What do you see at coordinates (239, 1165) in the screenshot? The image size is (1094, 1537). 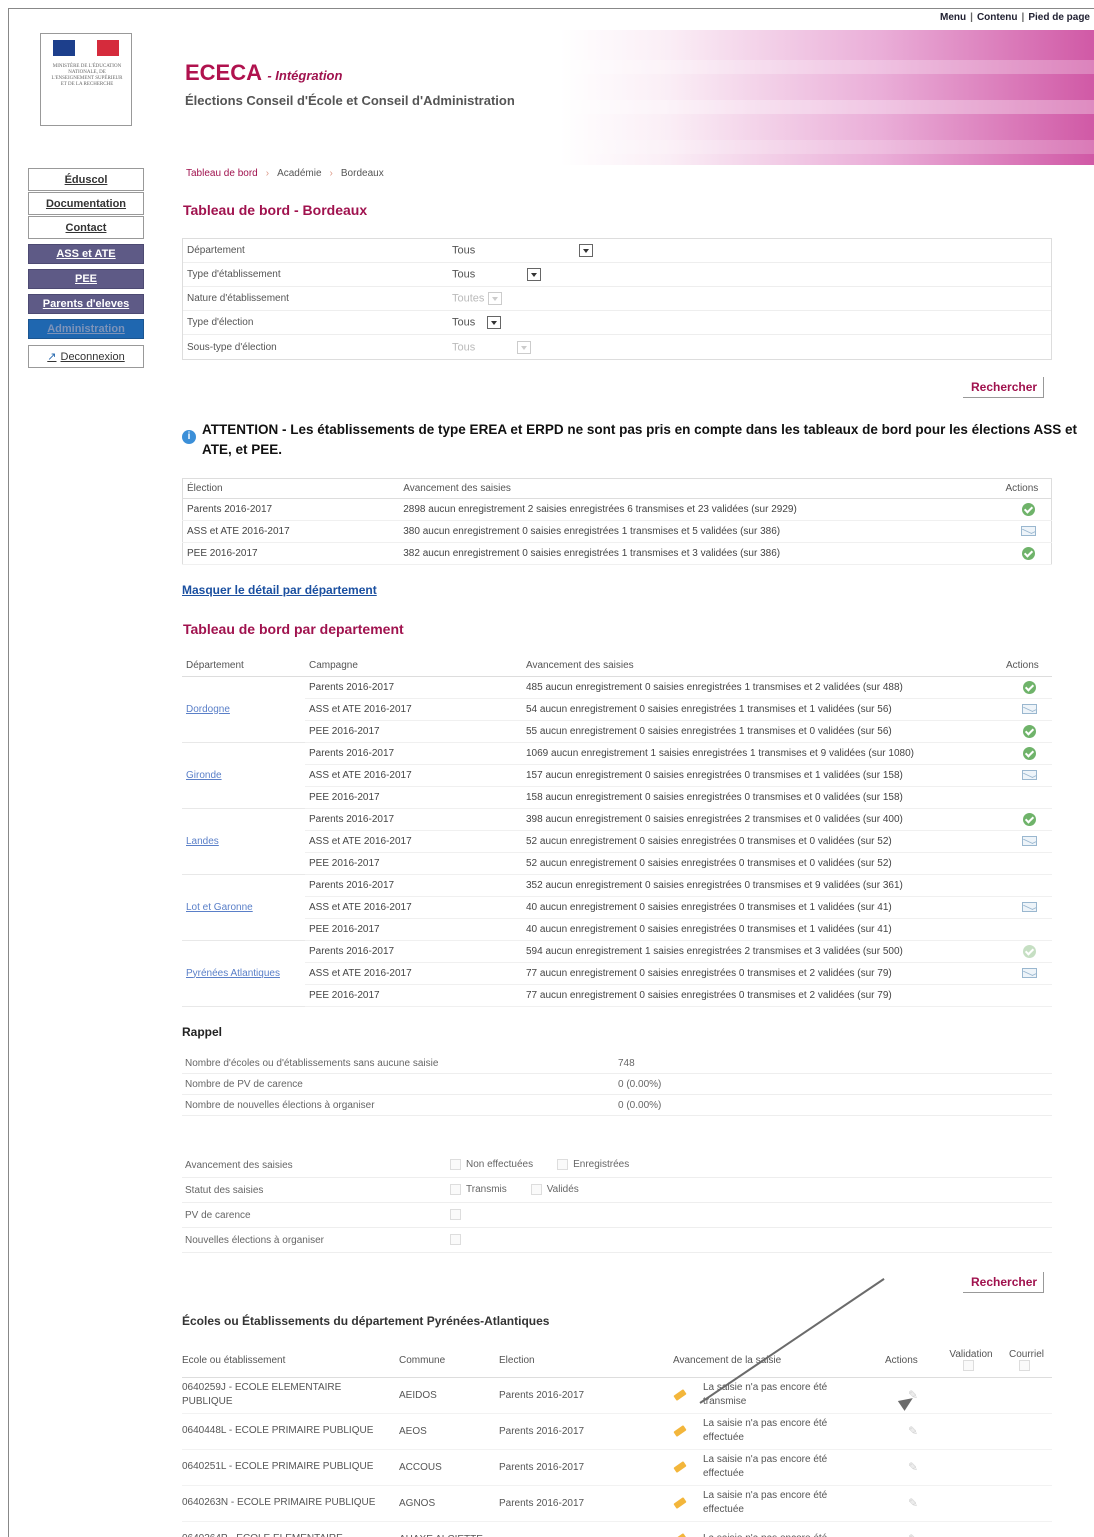 I see `status-filter-label: Avancement des saisies` at bounding box center [239, 1165].